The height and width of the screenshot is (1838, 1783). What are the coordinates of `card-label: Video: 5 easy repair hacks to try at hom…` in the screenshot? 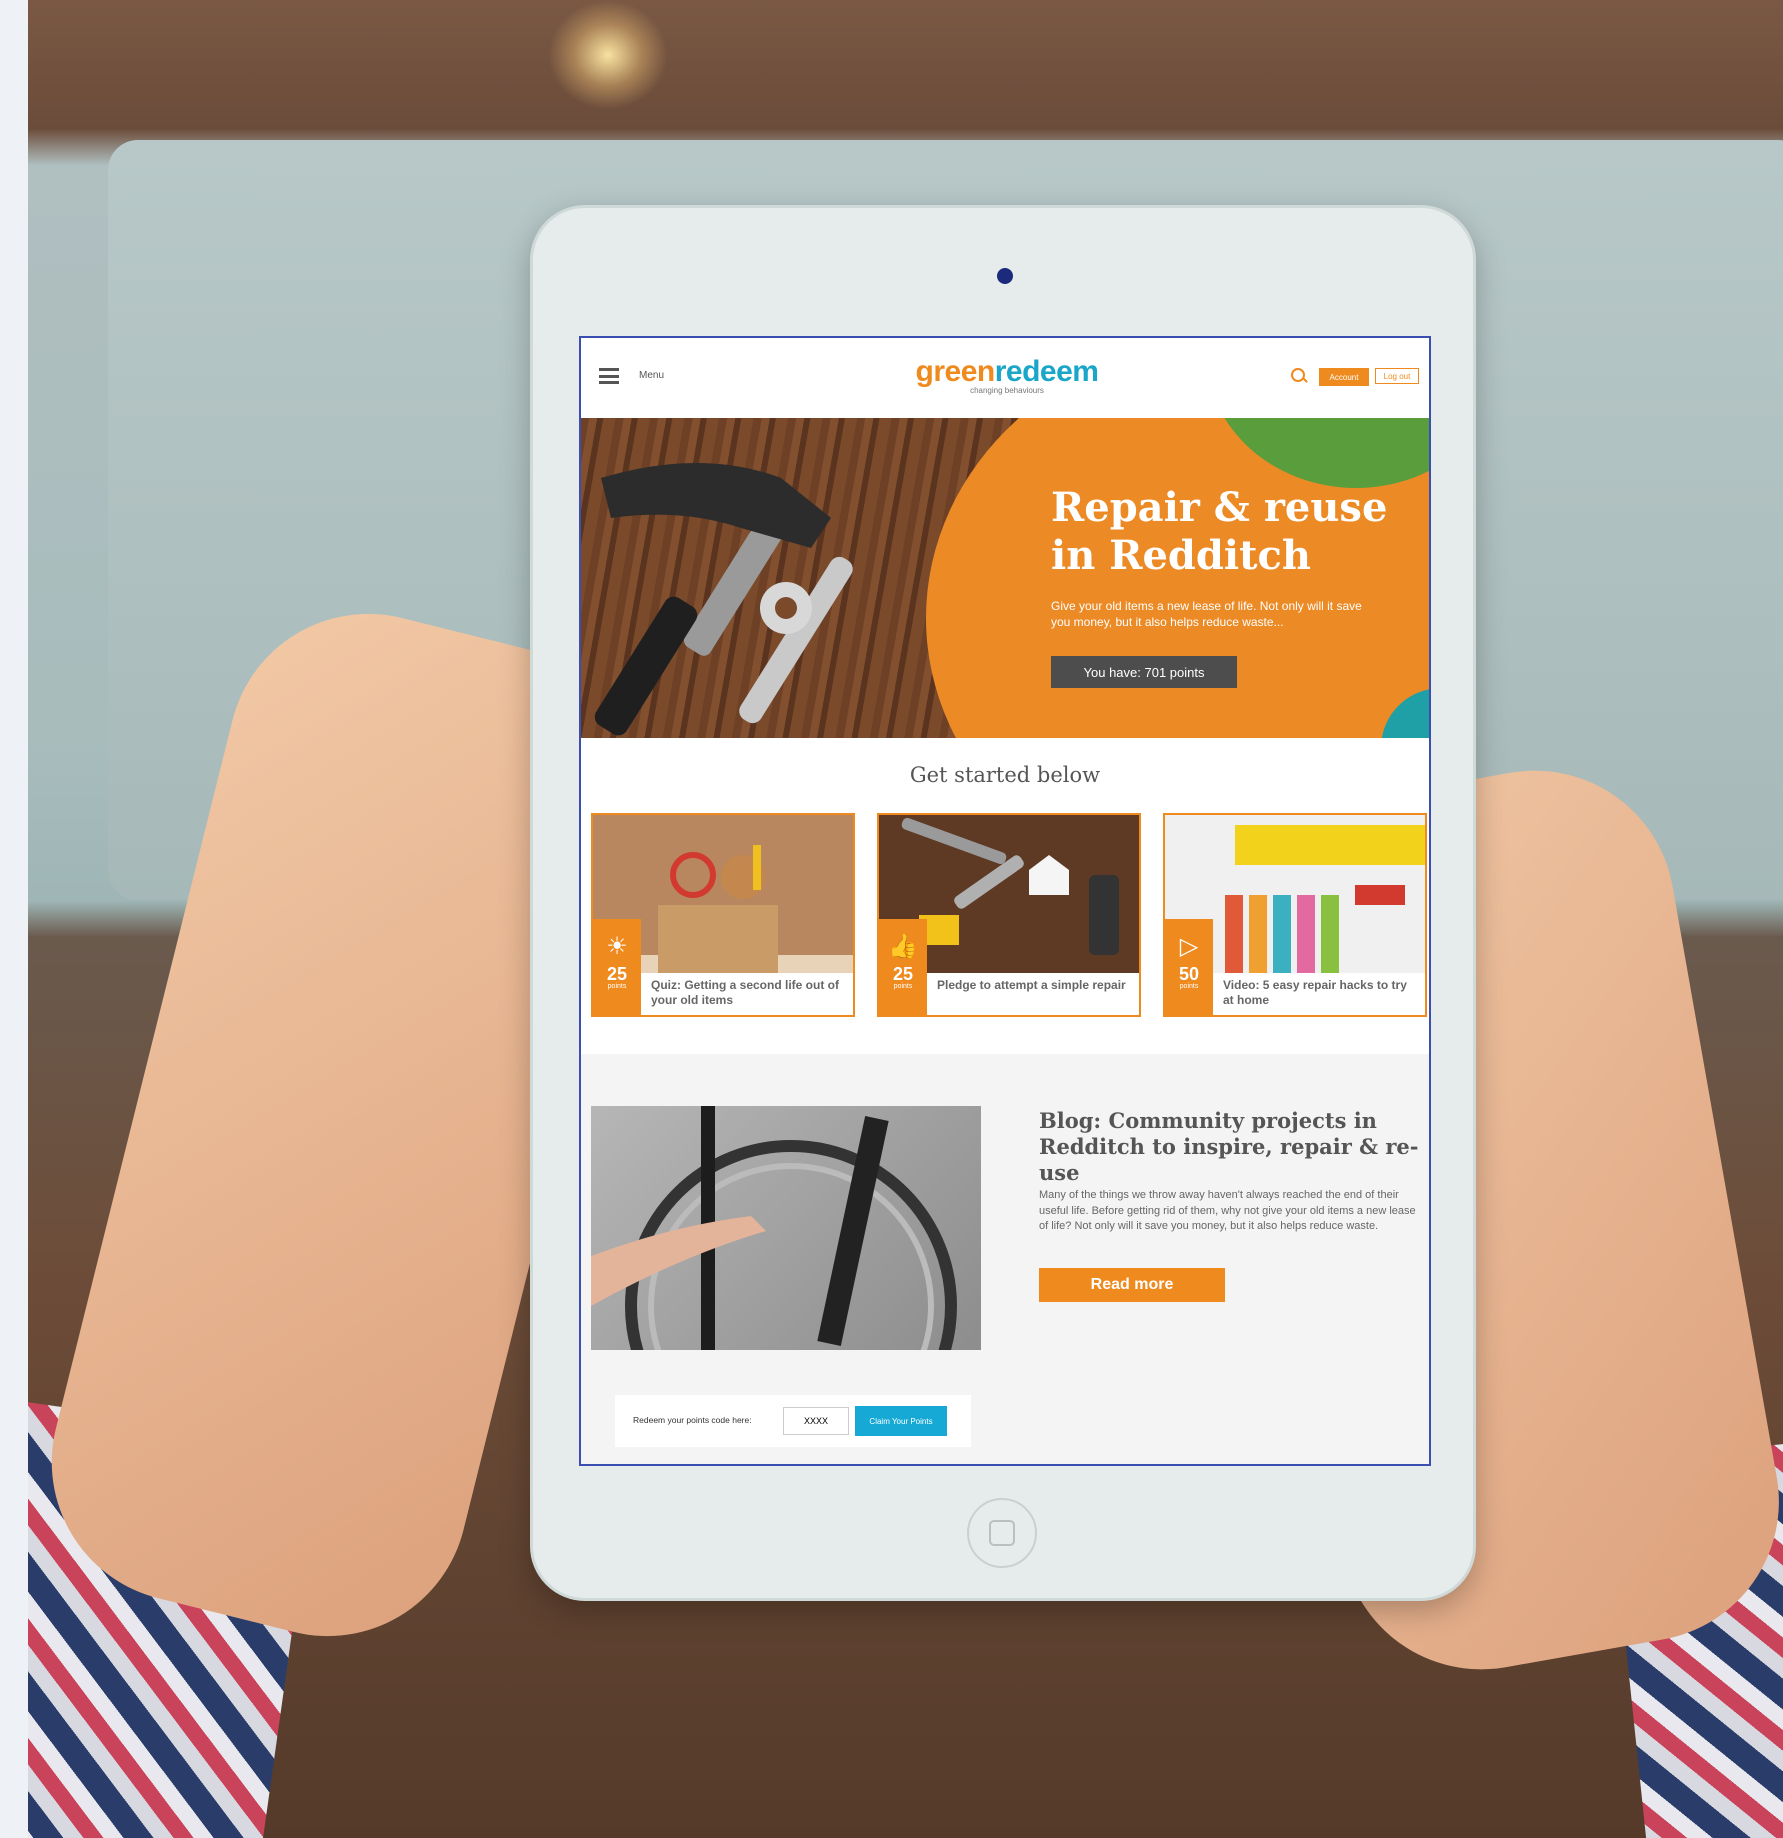 It's located at (1319, 994).